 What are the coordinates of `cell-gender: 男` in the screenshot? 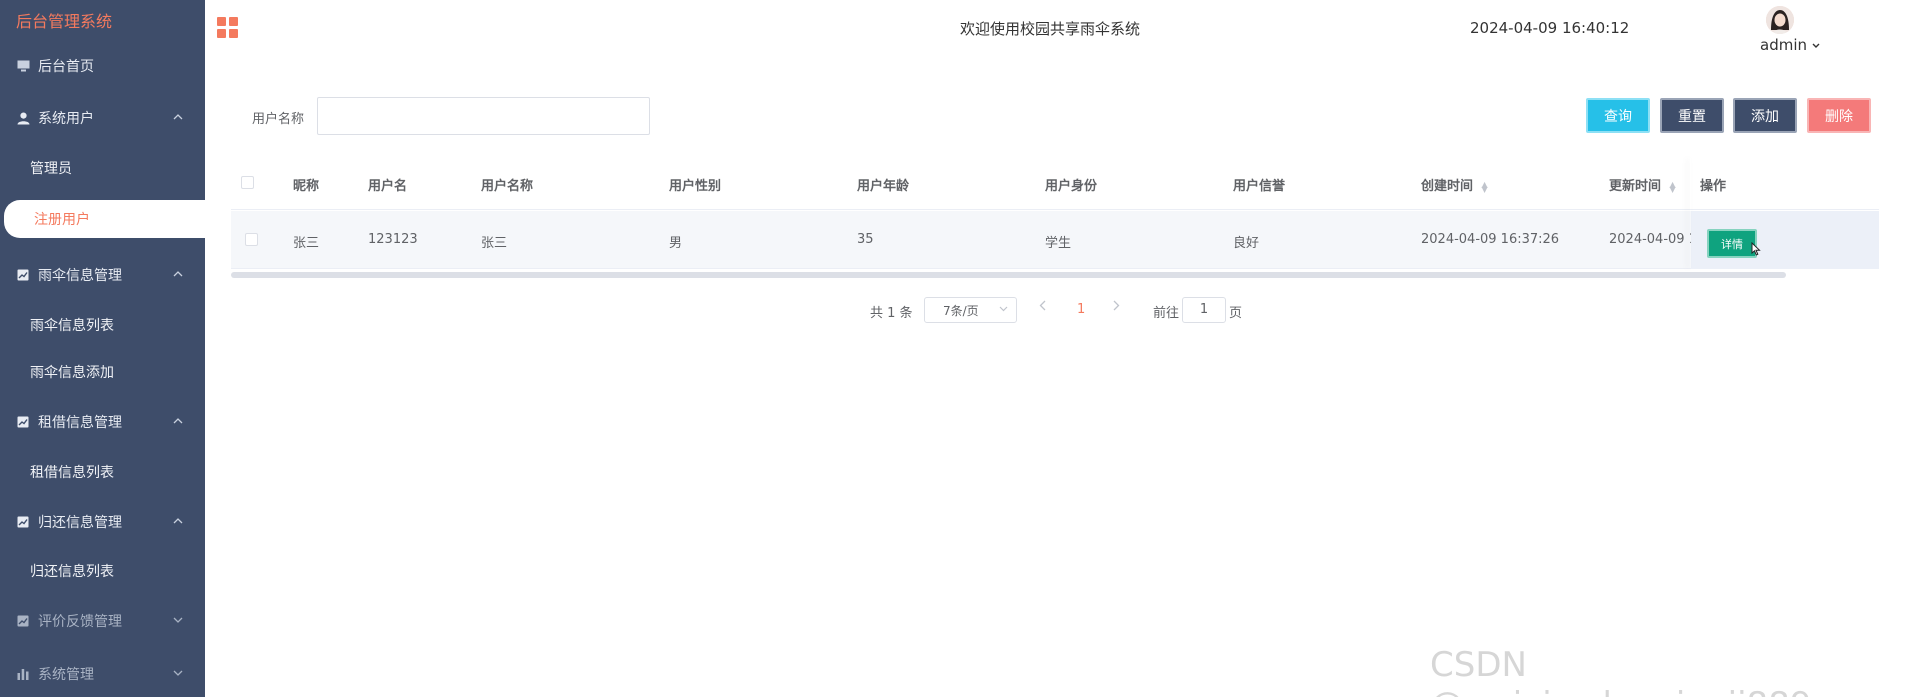 It's located at (676, 243).